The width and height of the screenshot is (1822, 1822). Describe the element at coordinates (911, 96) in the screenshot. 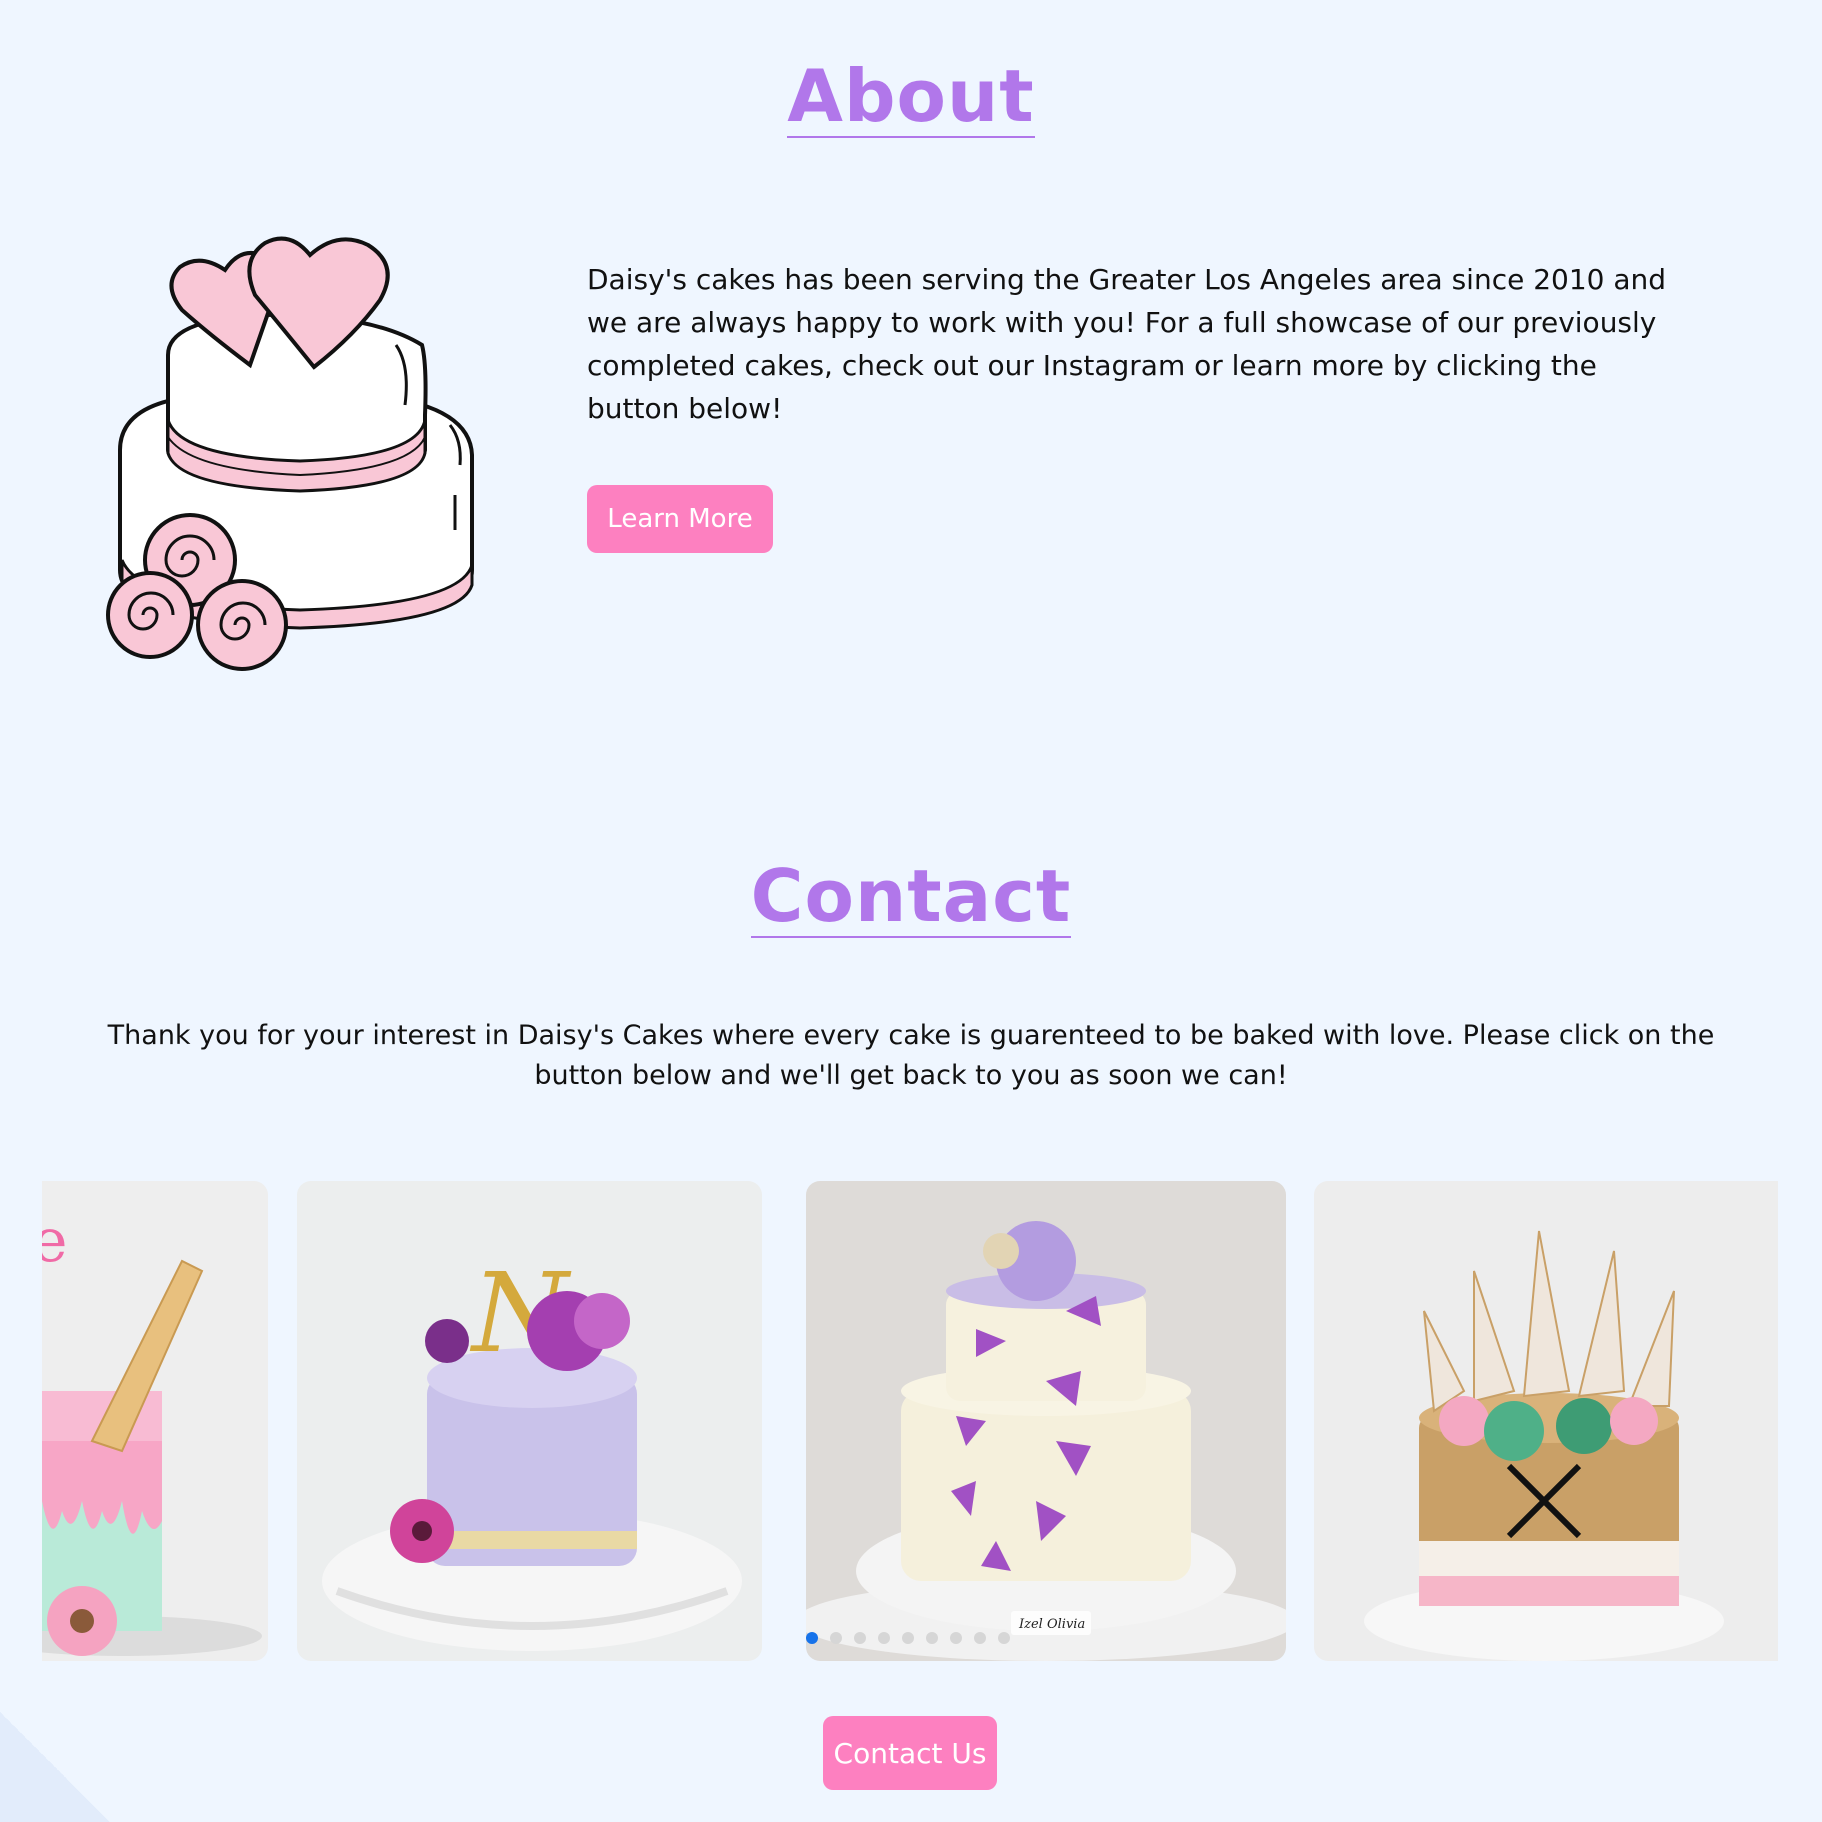

I see `about-section-title: About` at that location.